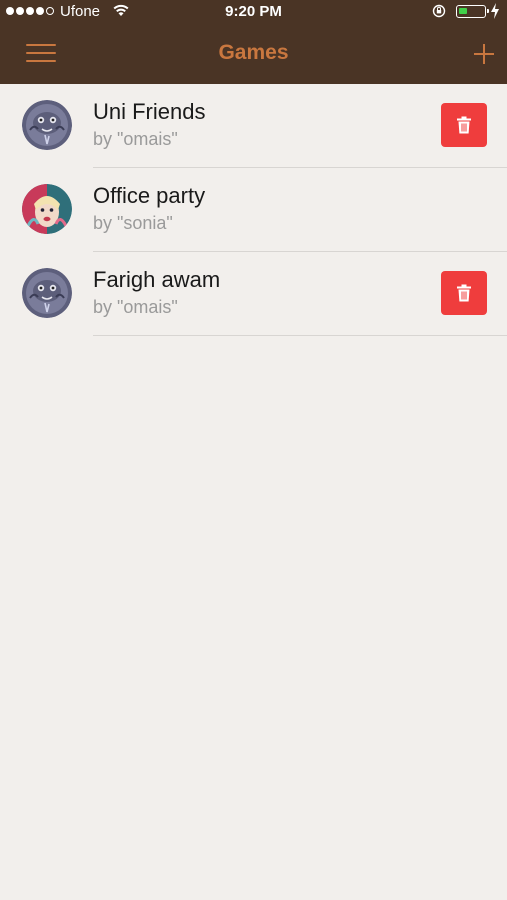  What do you see at coordinates (253, 294) in the screenshot?
I see `game-row: Farigh awam by "omais"` at bounding box center [253, 294].